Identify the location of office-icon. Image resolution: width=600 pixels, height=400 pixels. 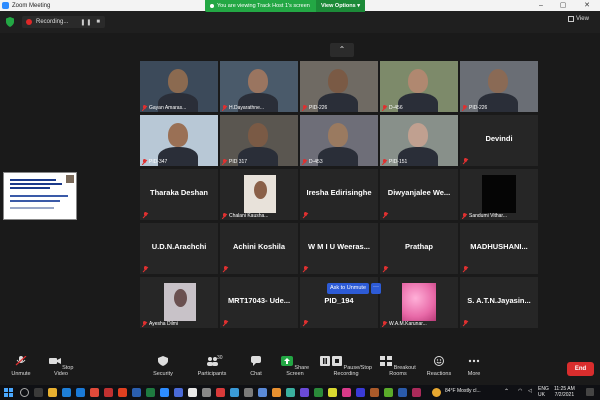
(94, 392).